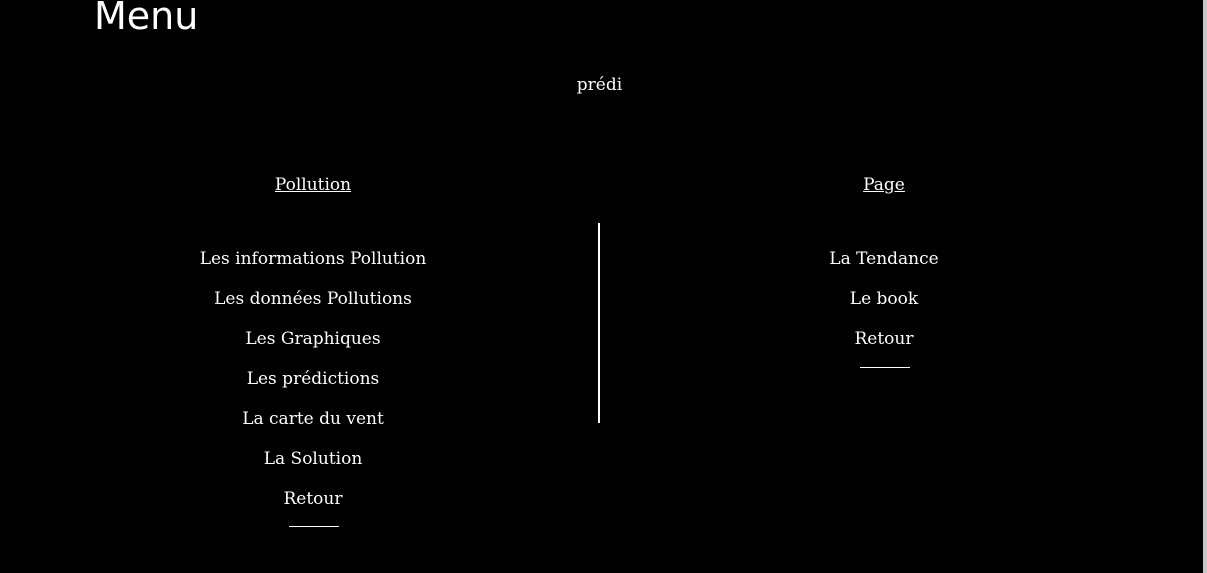 This screenshot has height=573, width=1207. I want to click on menu-link-retour-left: Retour, so click(313, 508).